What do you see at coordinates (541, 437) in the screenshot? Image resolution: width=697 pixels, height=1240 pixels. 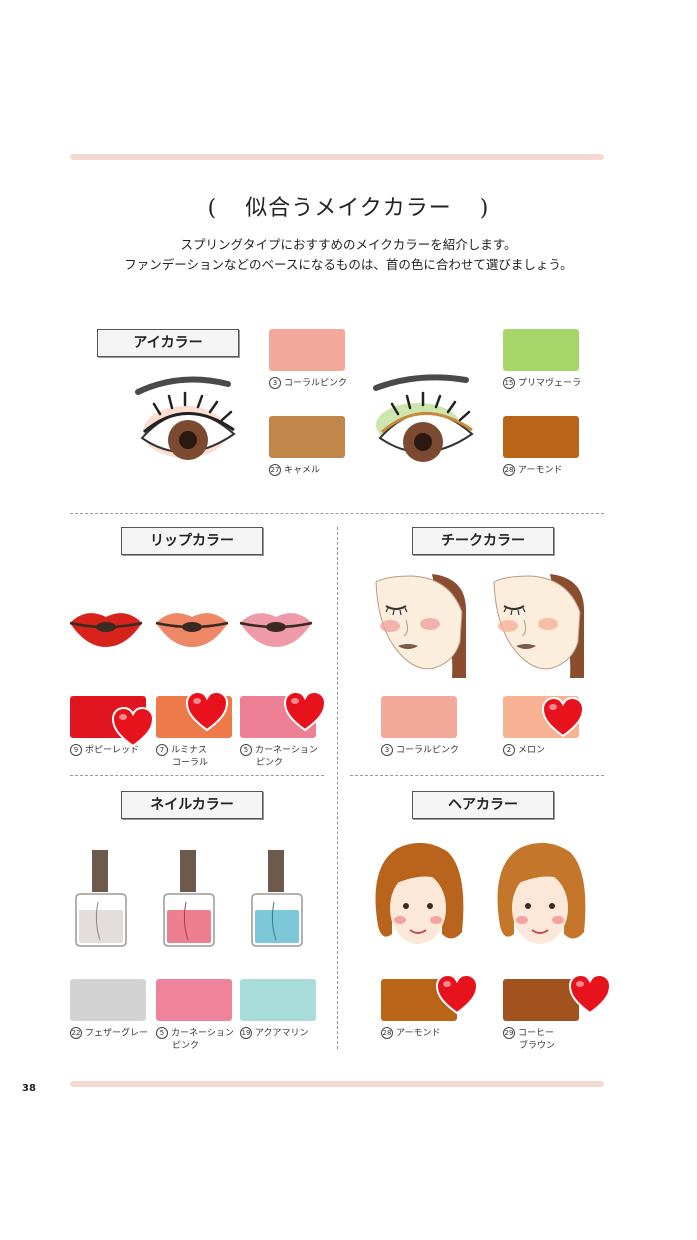 I see `swatch-almond-eye` at bounding box center [541, 437].